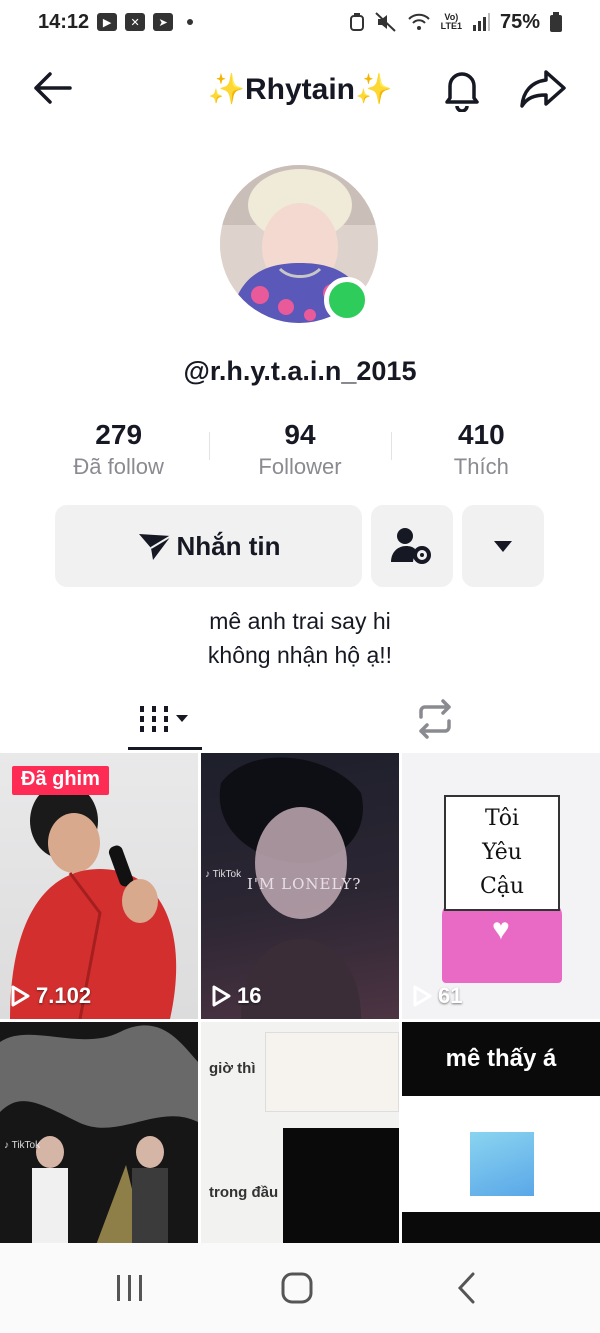 The width and height of the screenshot is (600, 1333). Describe the element at coordinates (481, 466) in the screenshot. I see `stat-likes-label: Thích` at that location.